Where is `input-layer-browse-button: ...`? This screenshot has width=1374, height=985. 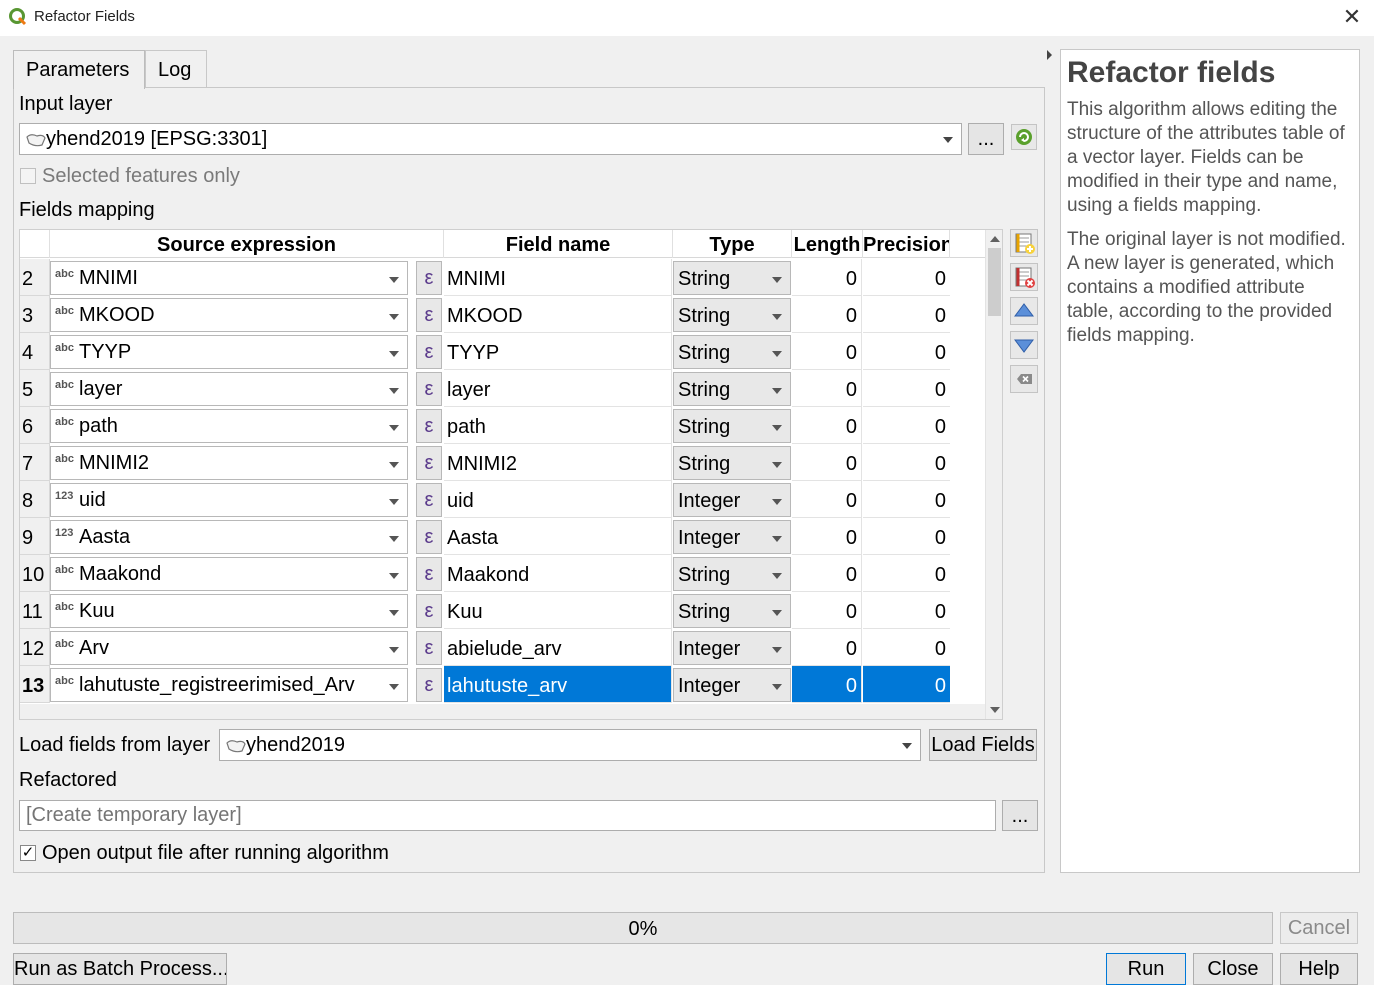
input-layer-browse-button: ... is located at coordinates (986, 139).